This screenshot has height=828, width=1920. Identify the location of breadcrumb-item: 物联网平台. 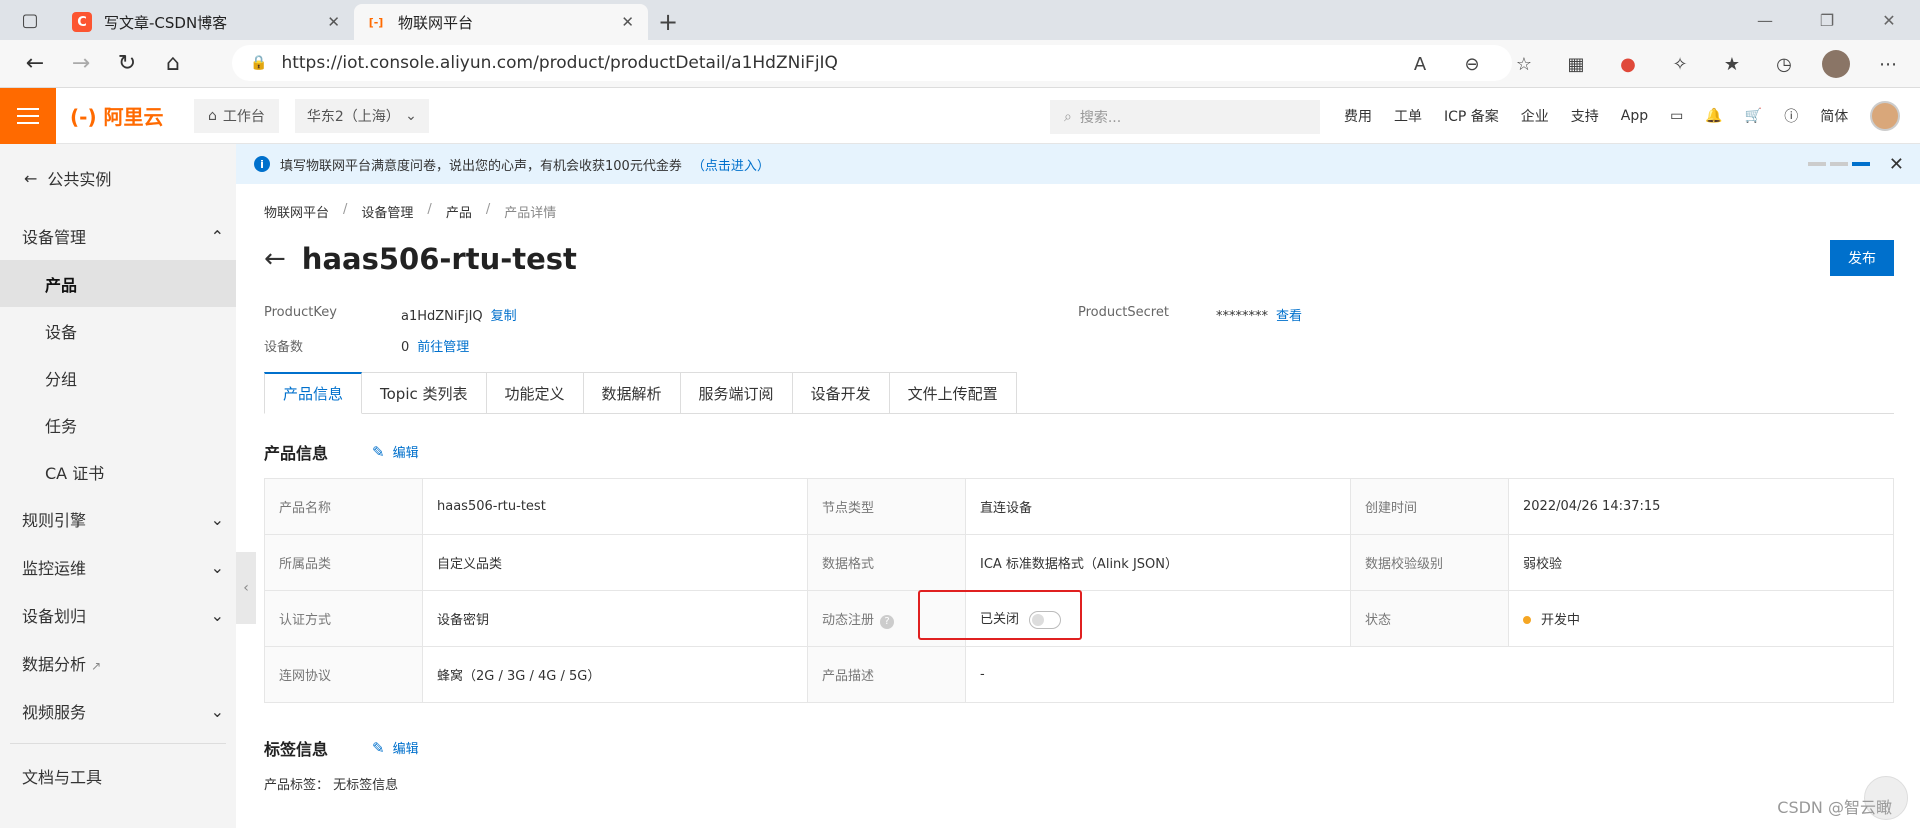
(296, 211).